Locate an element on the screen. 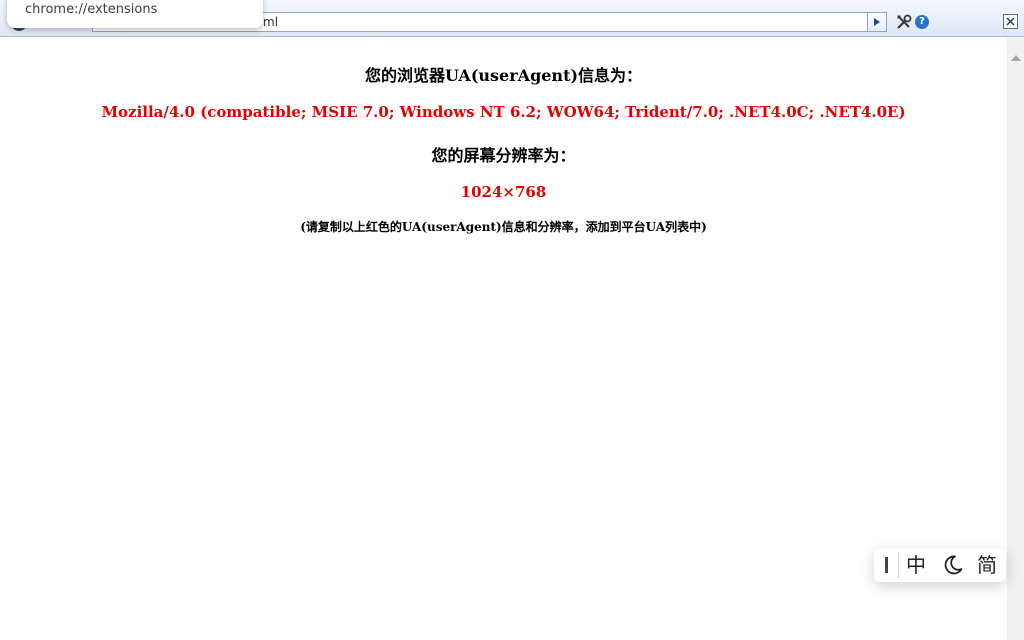  ime-language-toggle: 中 is located at coordinates (916, 565).